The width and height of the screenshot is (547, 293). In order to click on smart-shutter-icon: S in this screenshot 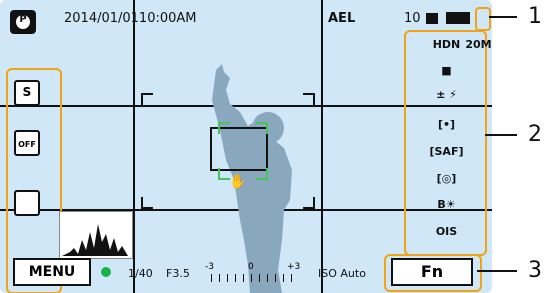, I will do `click(27, 92)`.